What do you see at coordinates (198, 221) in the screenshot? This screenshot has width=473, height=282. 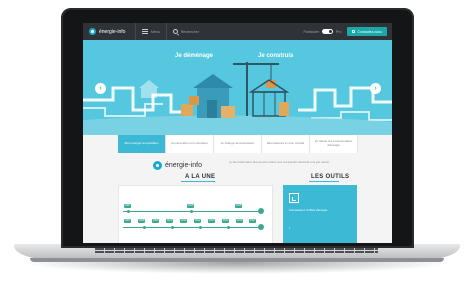 I see `timeline-chip: 2012` at bounding box center [198, 221].